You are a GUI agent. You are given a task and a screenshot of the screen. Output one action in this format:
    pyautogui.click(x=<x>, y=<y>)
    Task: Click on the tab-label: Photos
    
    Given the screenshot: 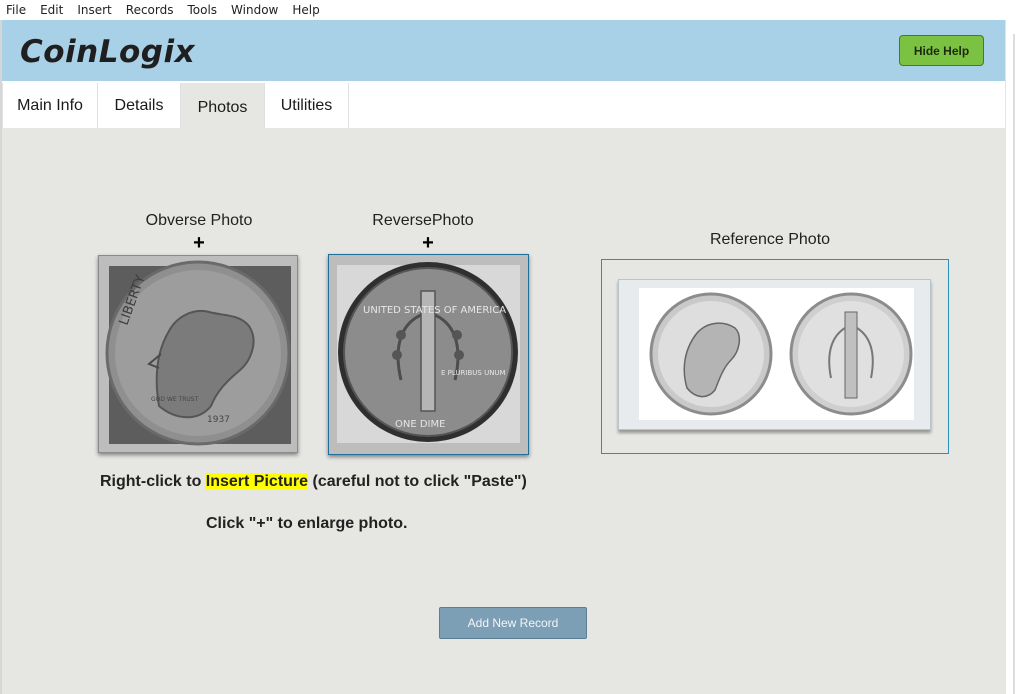 What is the action you would take?
    pyautogui.click(x=222, y=107)
    